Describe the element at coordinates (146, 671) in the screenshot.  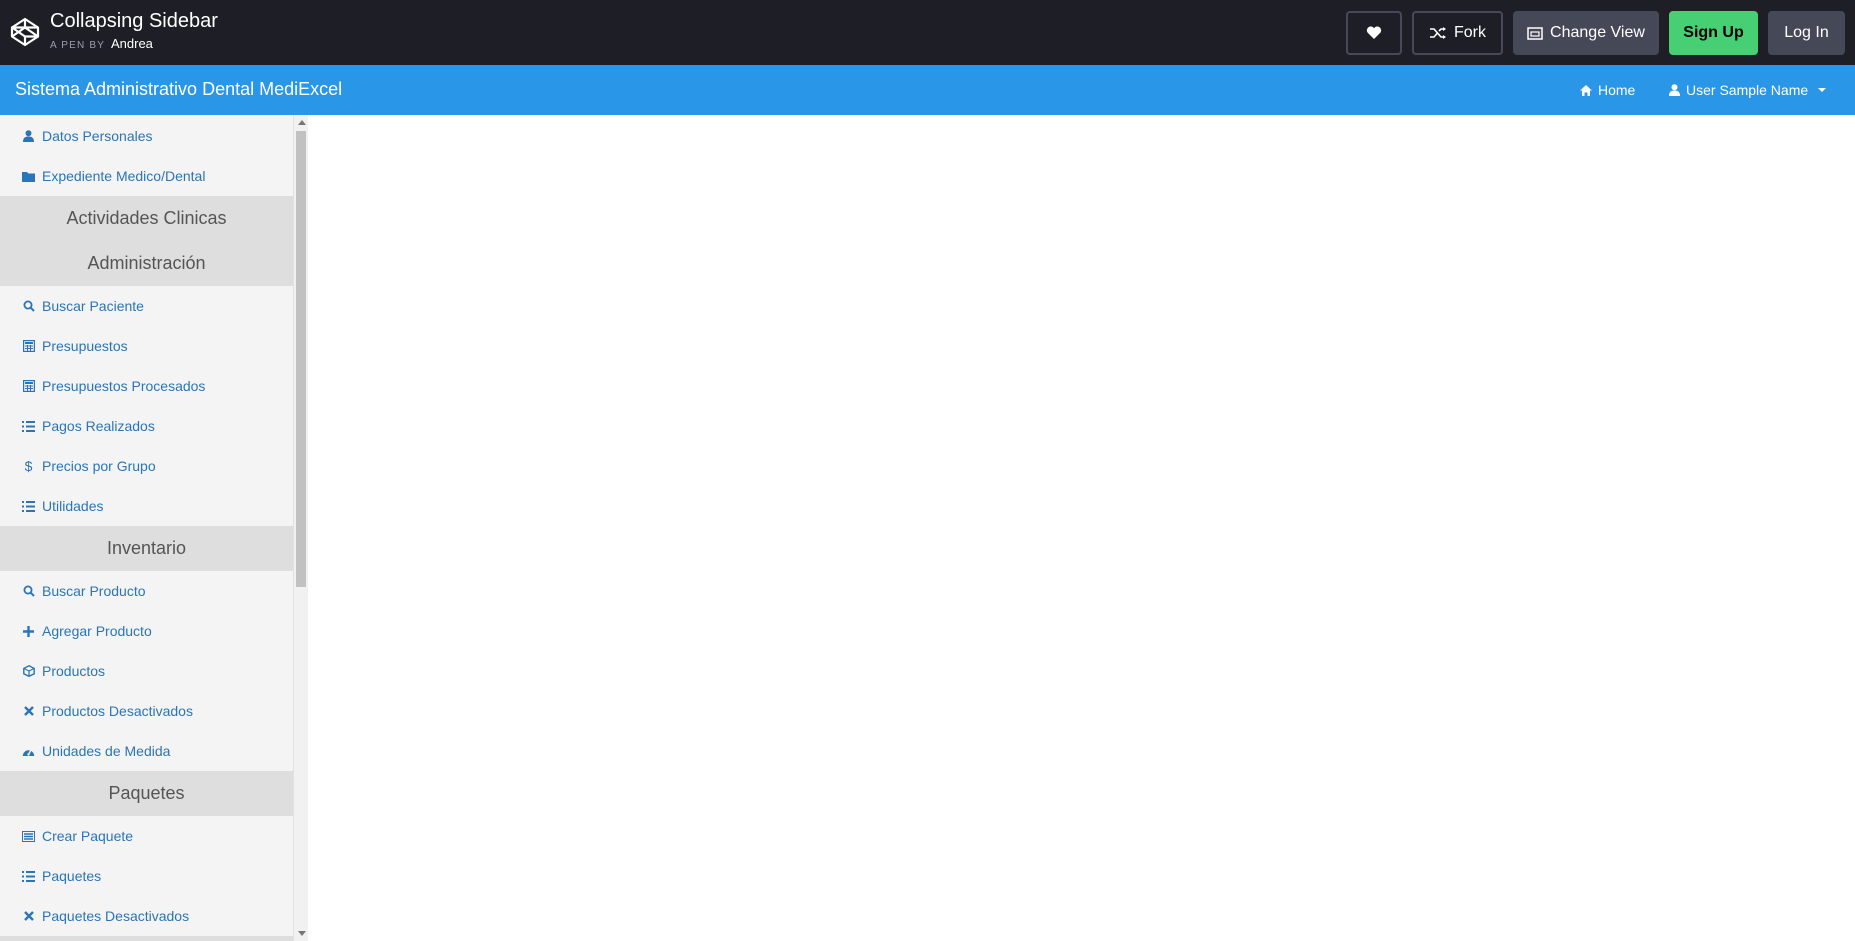
I see `sidebar-item-productos: Productos` at that location.